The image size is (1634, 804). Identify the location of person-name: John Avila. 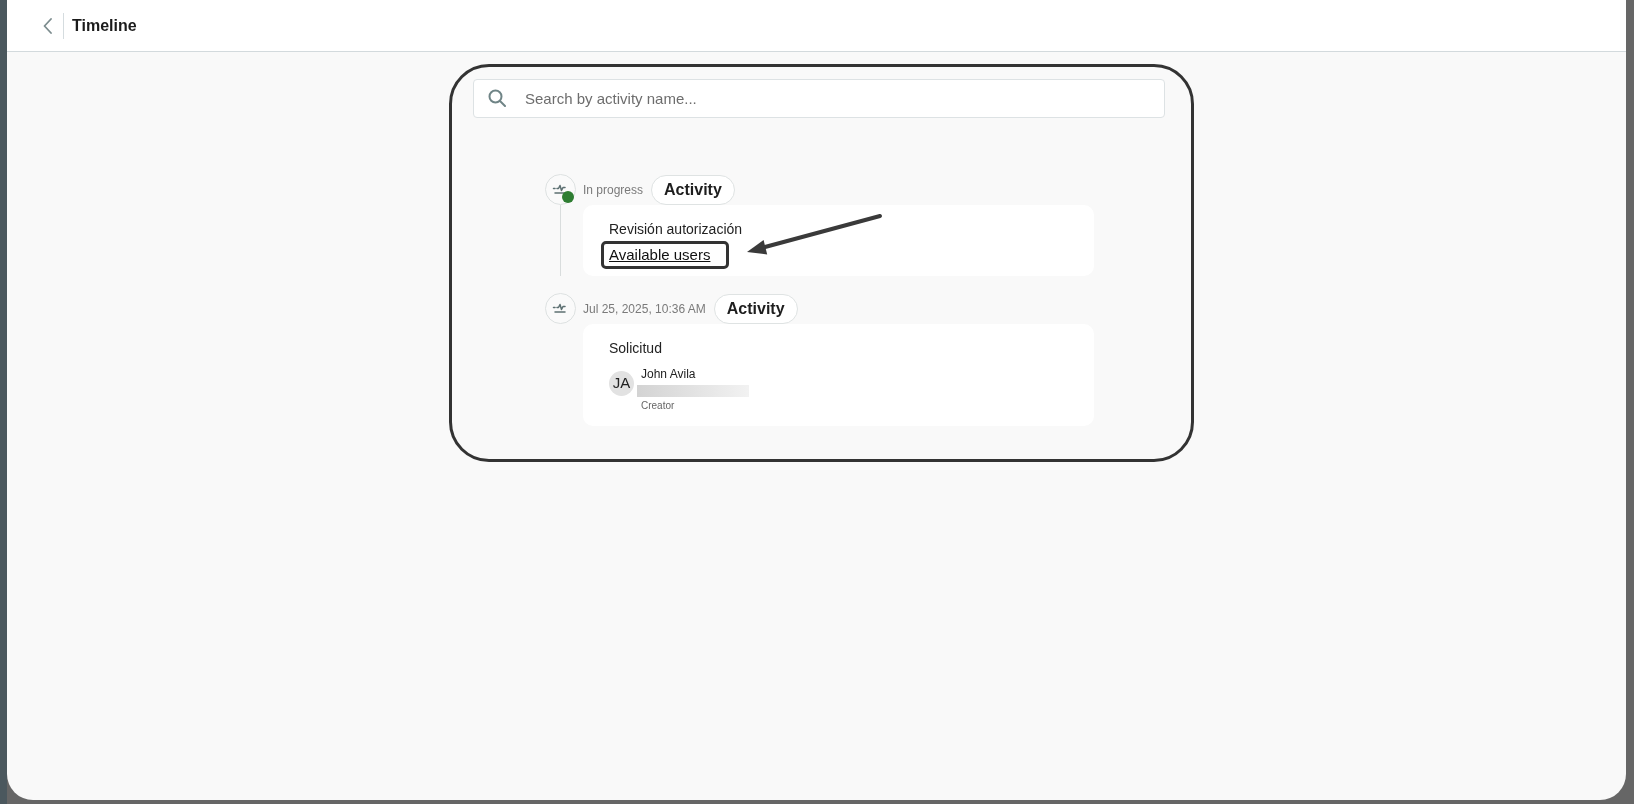
(669, 374).